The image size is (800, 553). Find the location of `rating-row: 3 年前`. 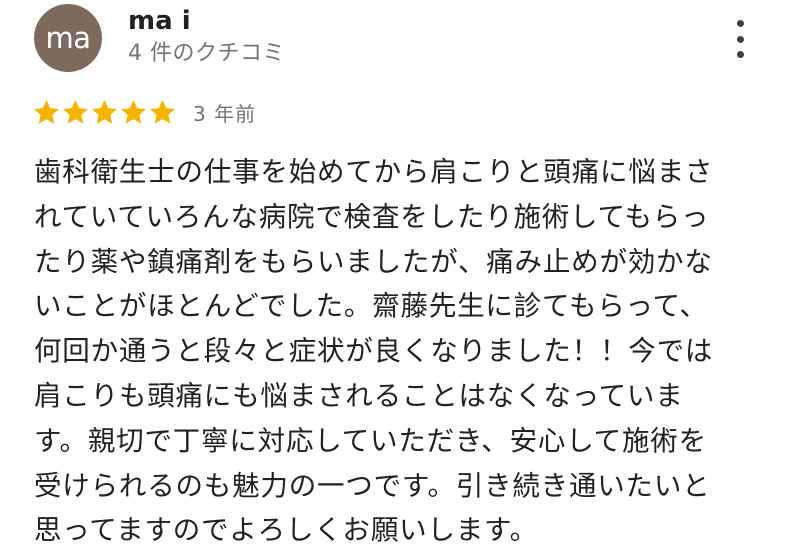

rating-row: 3 年前 is located at coordinates (144, 112).